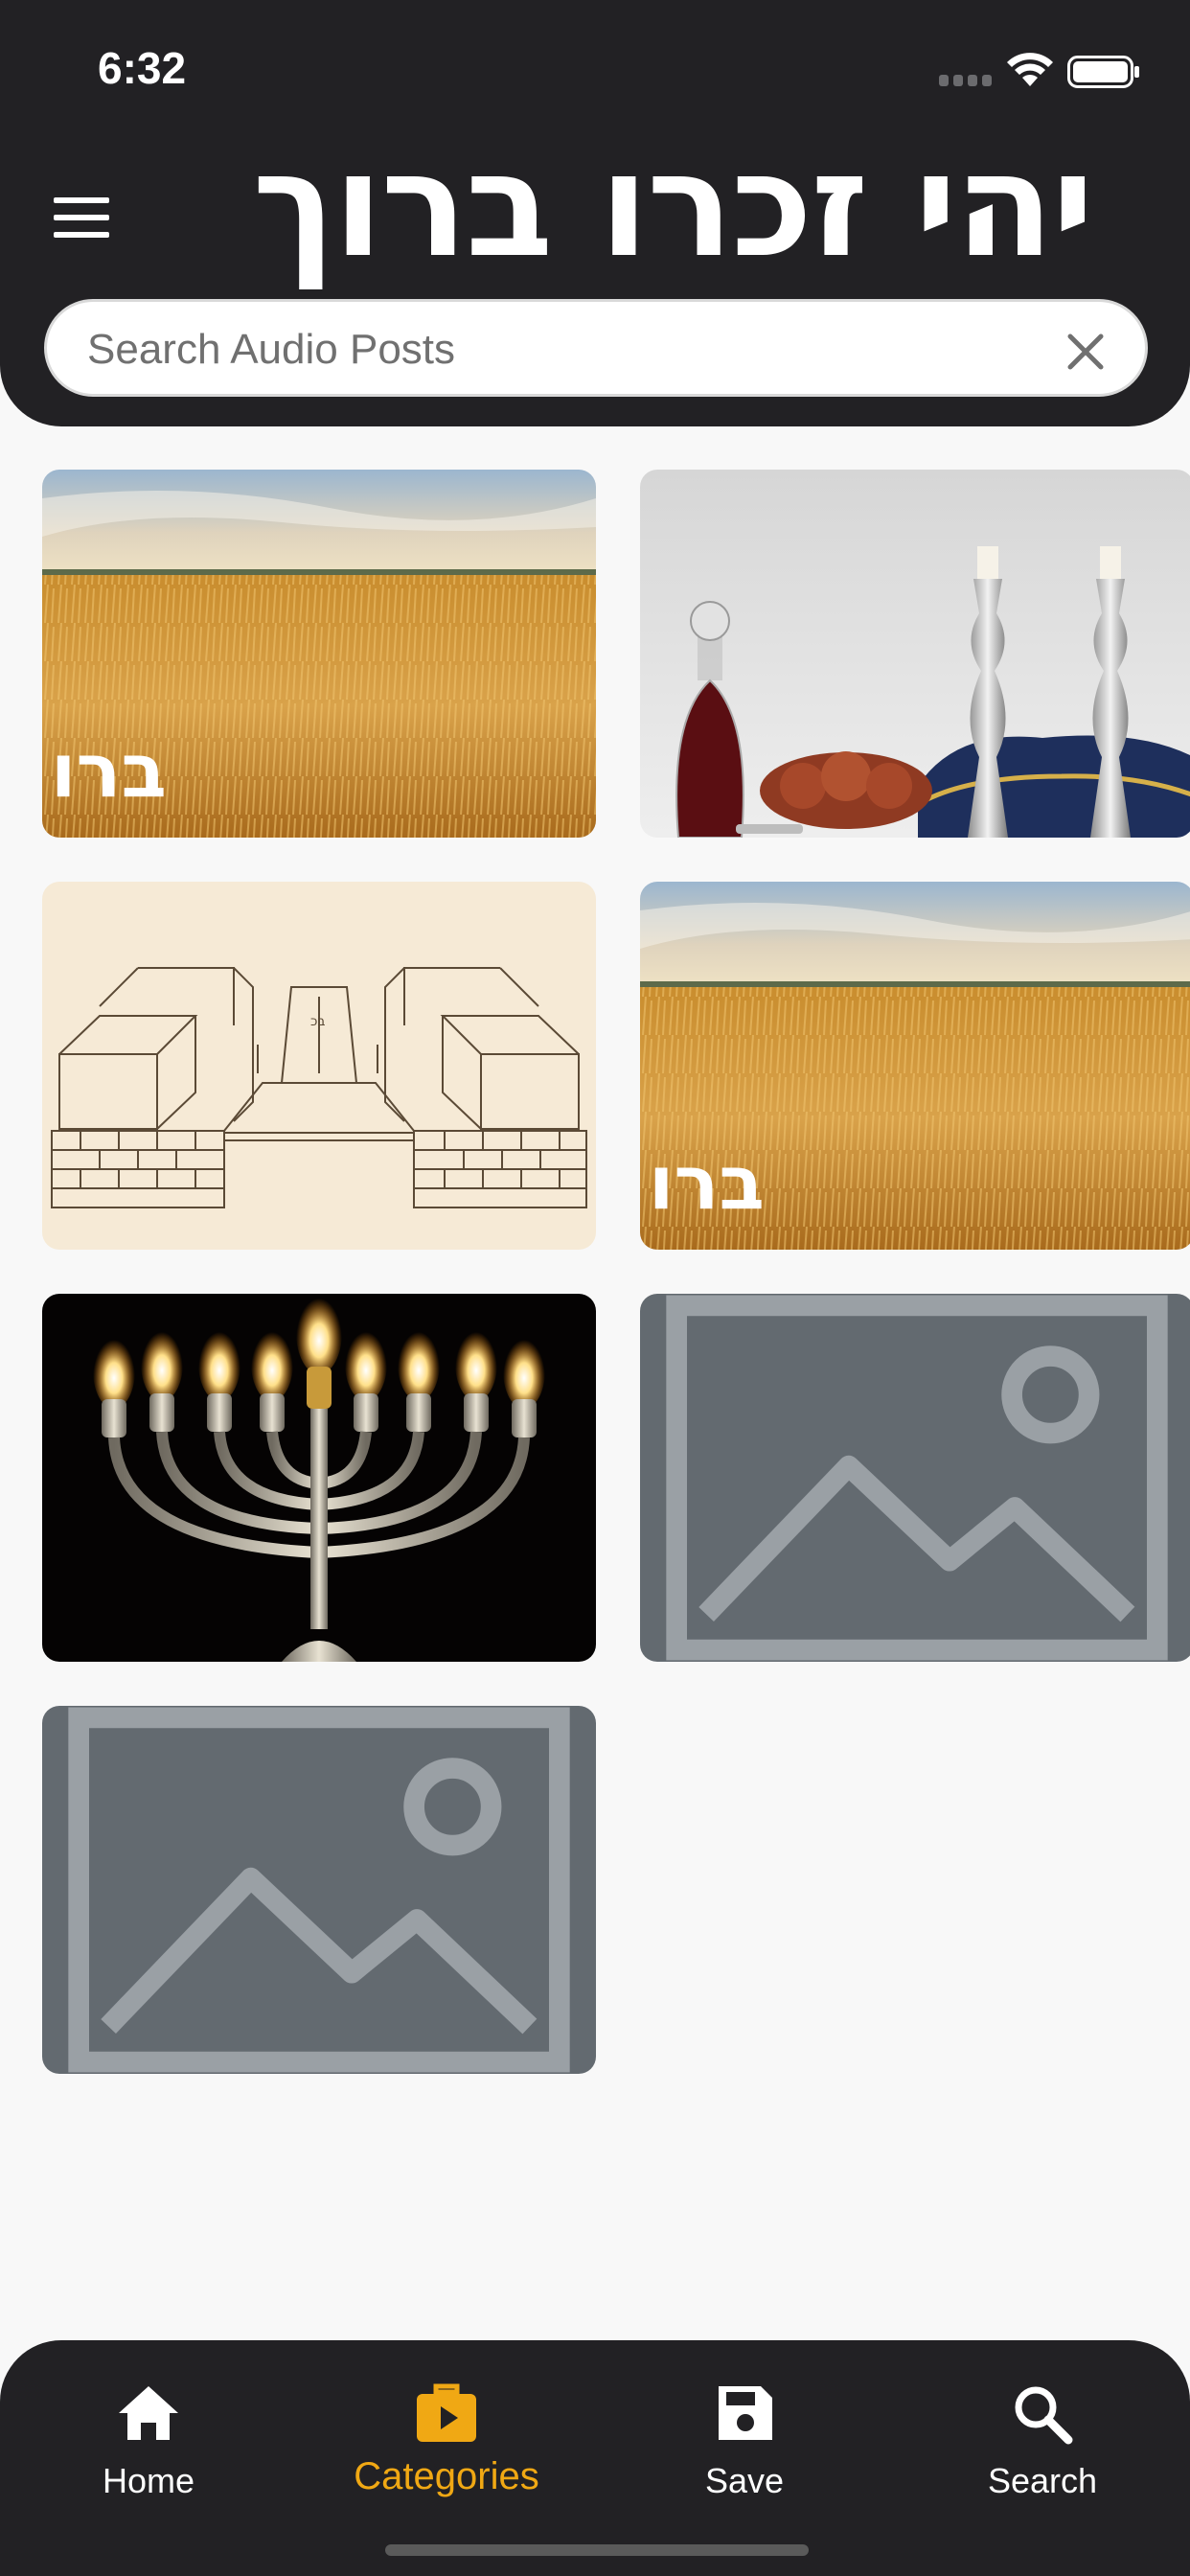 The height and width of the screenshot is (2576, 1190). Describe the element at coordinates (966, 80) in the screenshot. I see `signal-icon` at that location.